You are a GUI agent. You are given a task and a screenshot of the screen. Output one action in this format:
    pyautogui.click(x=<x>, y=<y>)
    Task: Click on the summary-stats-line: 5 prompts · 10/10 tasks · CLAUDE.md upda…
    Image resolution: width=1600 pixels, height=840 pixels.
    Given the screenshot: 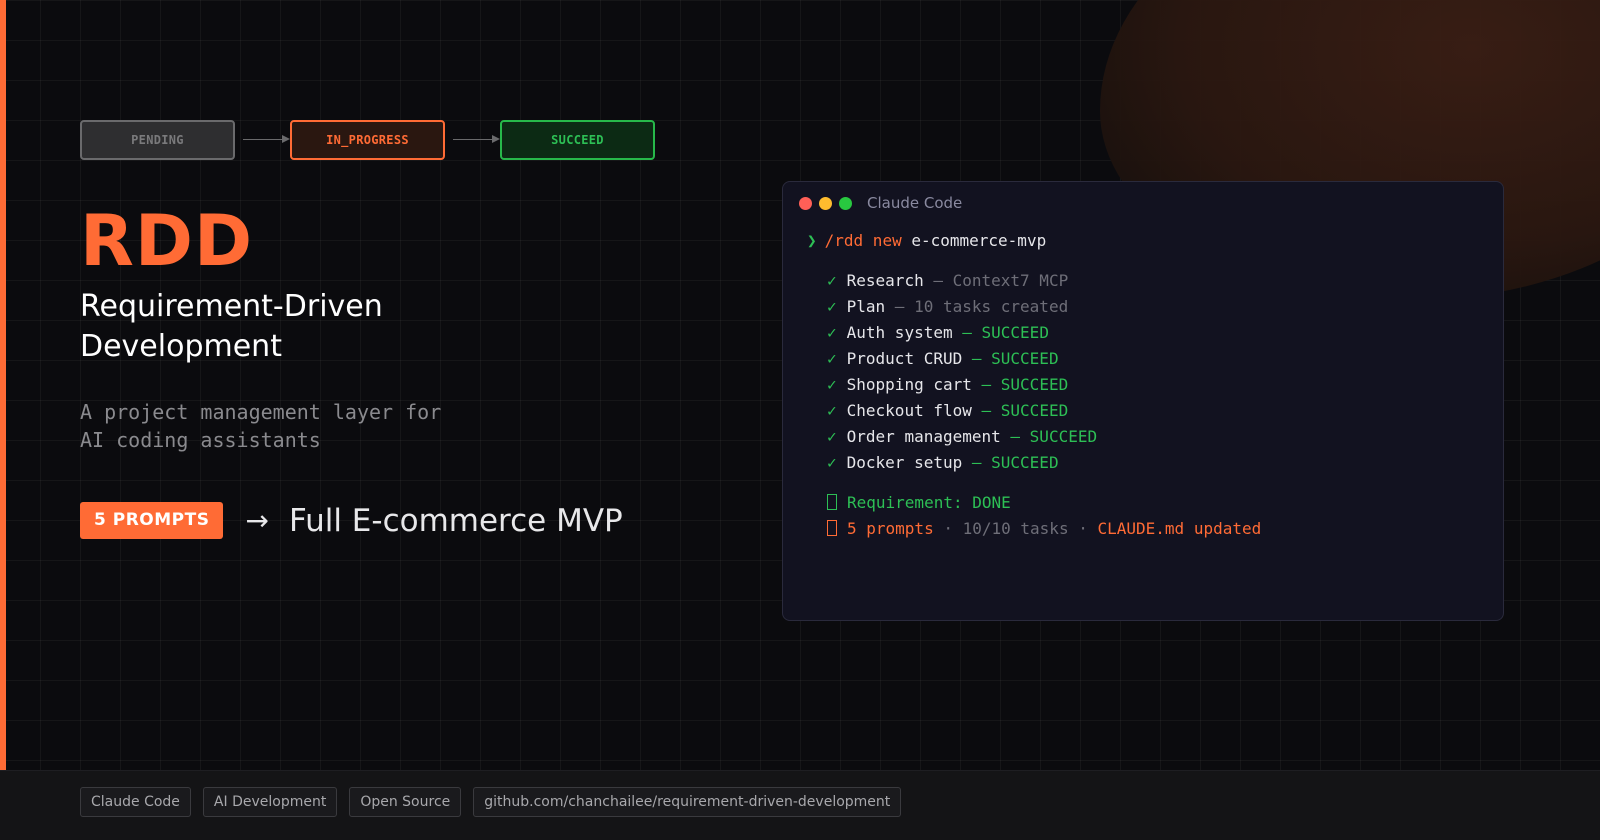 What is the action you would take?
    pyautogui.click(x=1044, y=529)
    